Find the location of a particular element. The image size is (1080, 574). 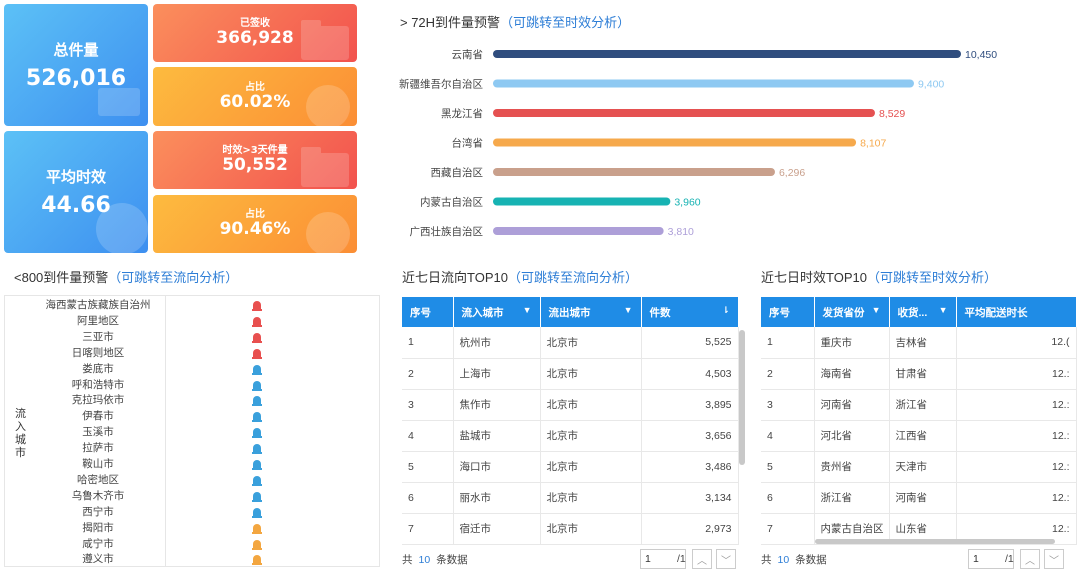

sort-icon: ⇂ is located at coordinates (726, 310).